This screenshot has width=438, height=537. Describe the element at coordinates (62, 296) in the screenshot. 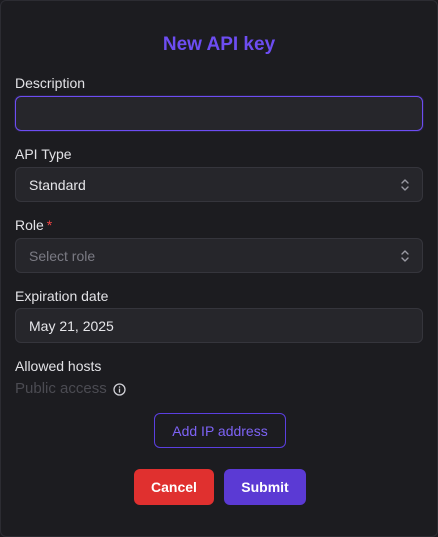

I see `expiration-date-label: Expiration date` at that location.